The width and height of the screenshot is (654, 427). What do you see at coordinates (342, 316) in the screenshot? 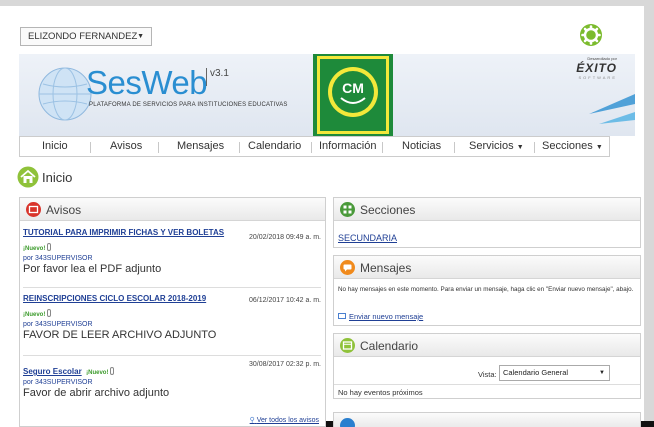
I see `envelope-icon` at bounding box center [342, 316].